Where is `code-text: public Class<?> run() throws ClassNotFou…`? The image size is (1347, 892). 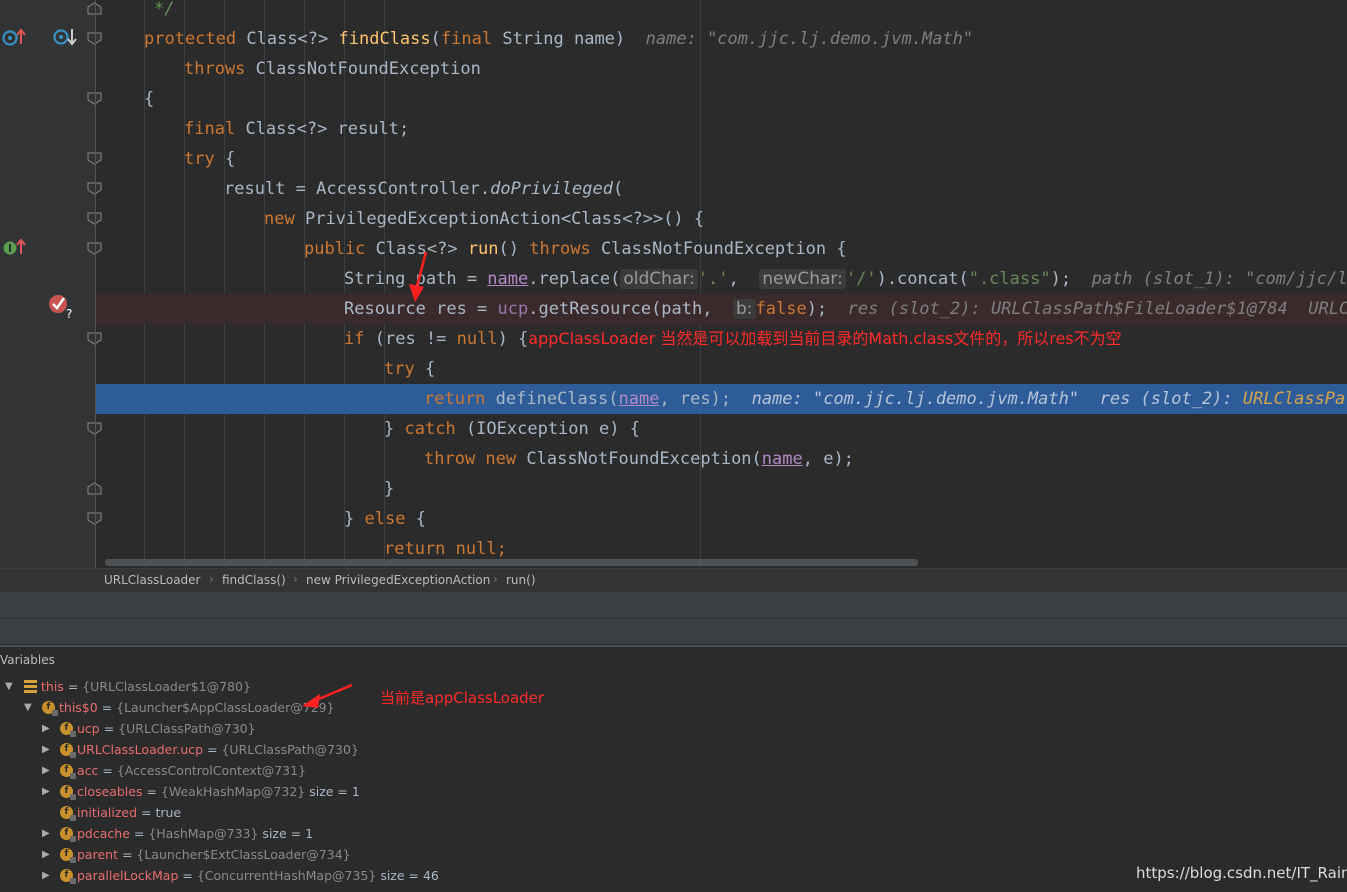 code-text: public Class<?> run() throws ClassNotFou… is located at coordinates (575, 249).